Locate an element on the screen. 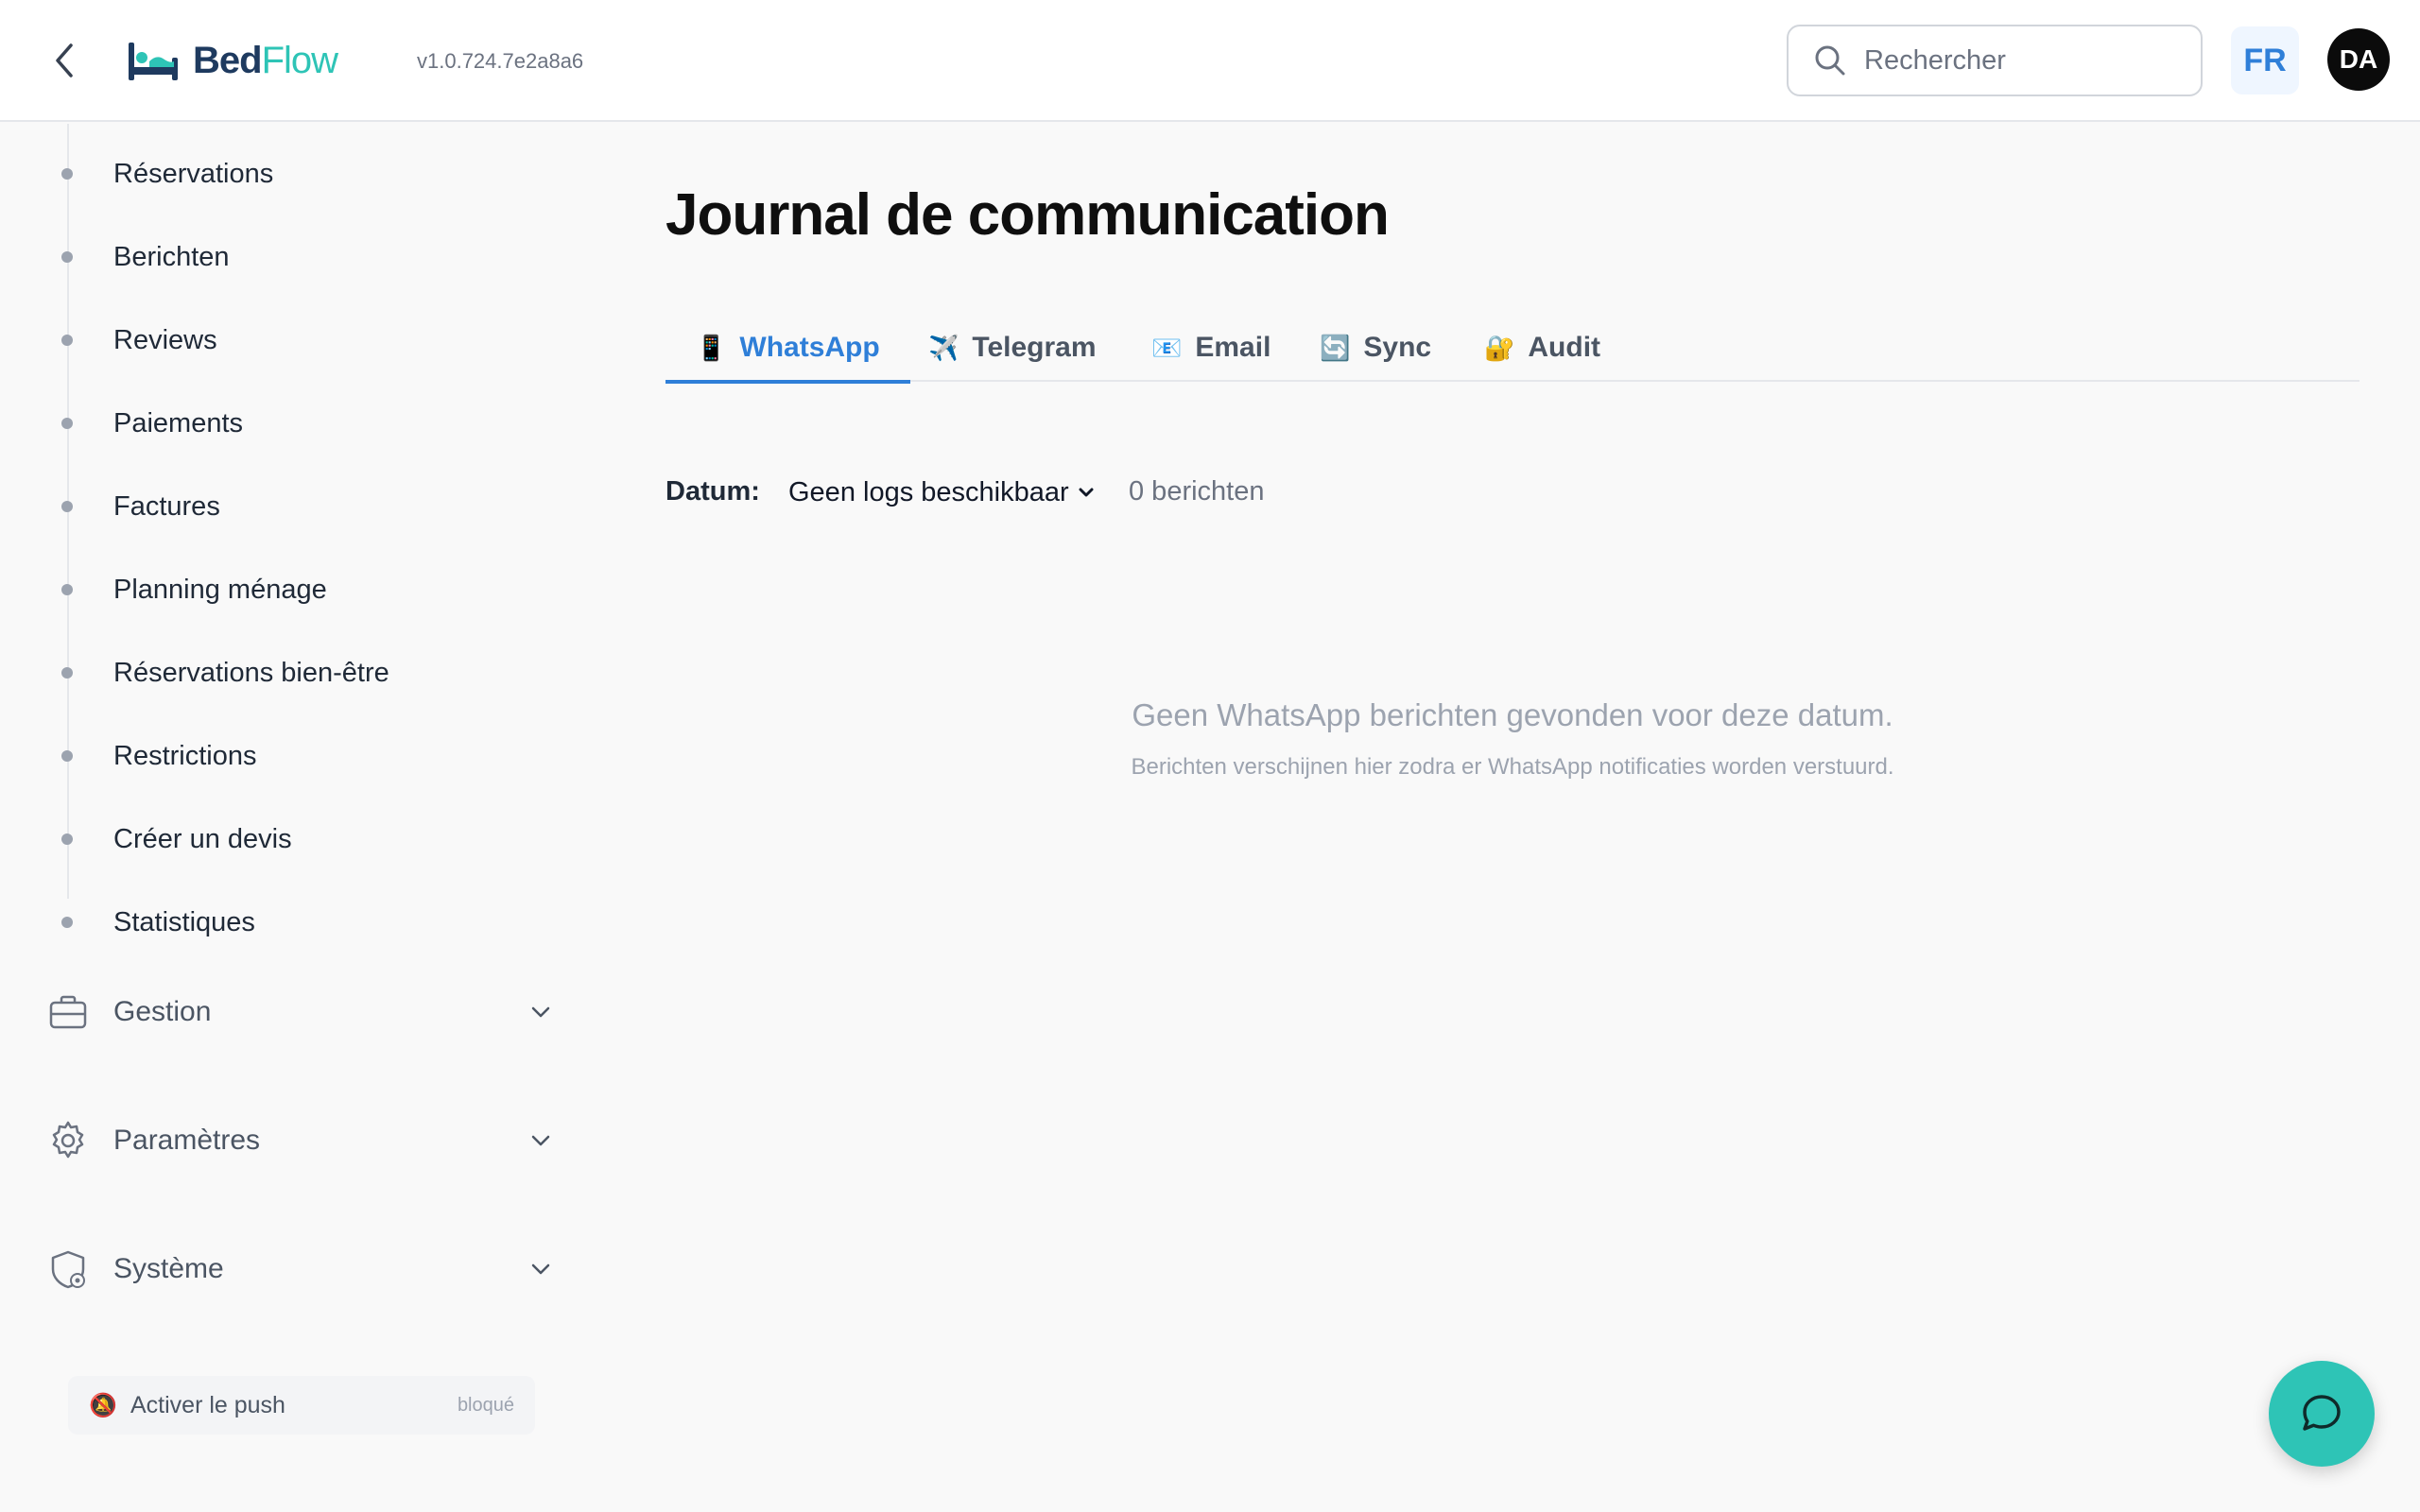  tab-label: Sync is located at coordinates (1397, 347).